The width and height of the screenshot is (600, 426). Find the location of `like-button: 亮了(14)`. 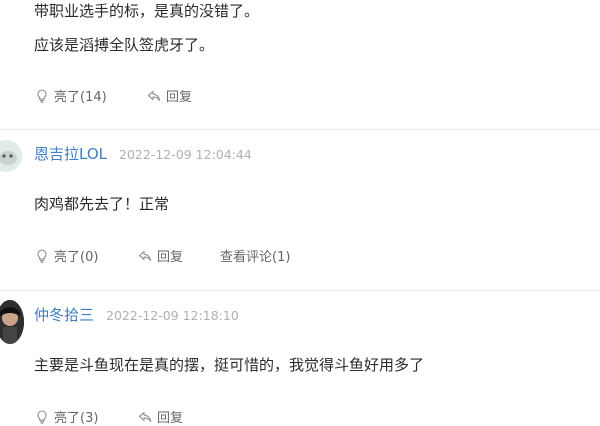

like-button: 亮了(14) is located at coordinates (70, 95).